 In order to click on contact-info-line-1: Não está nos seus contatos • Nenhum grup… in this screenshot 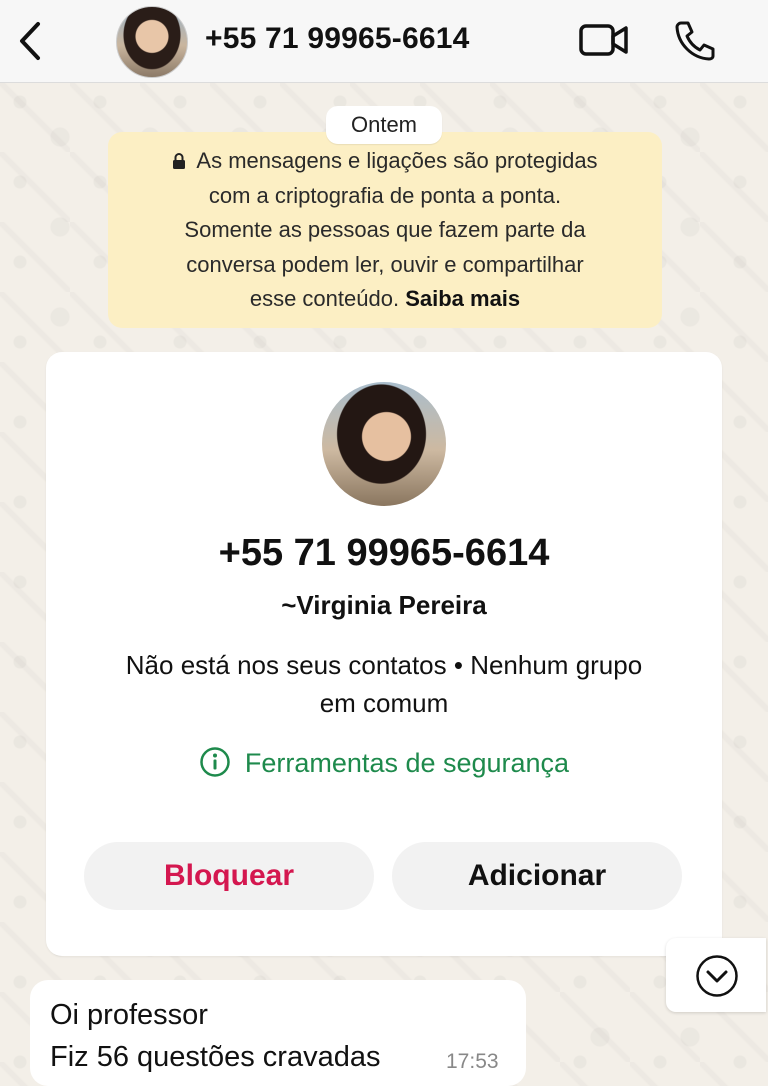, I will do `click(384, 665)`.